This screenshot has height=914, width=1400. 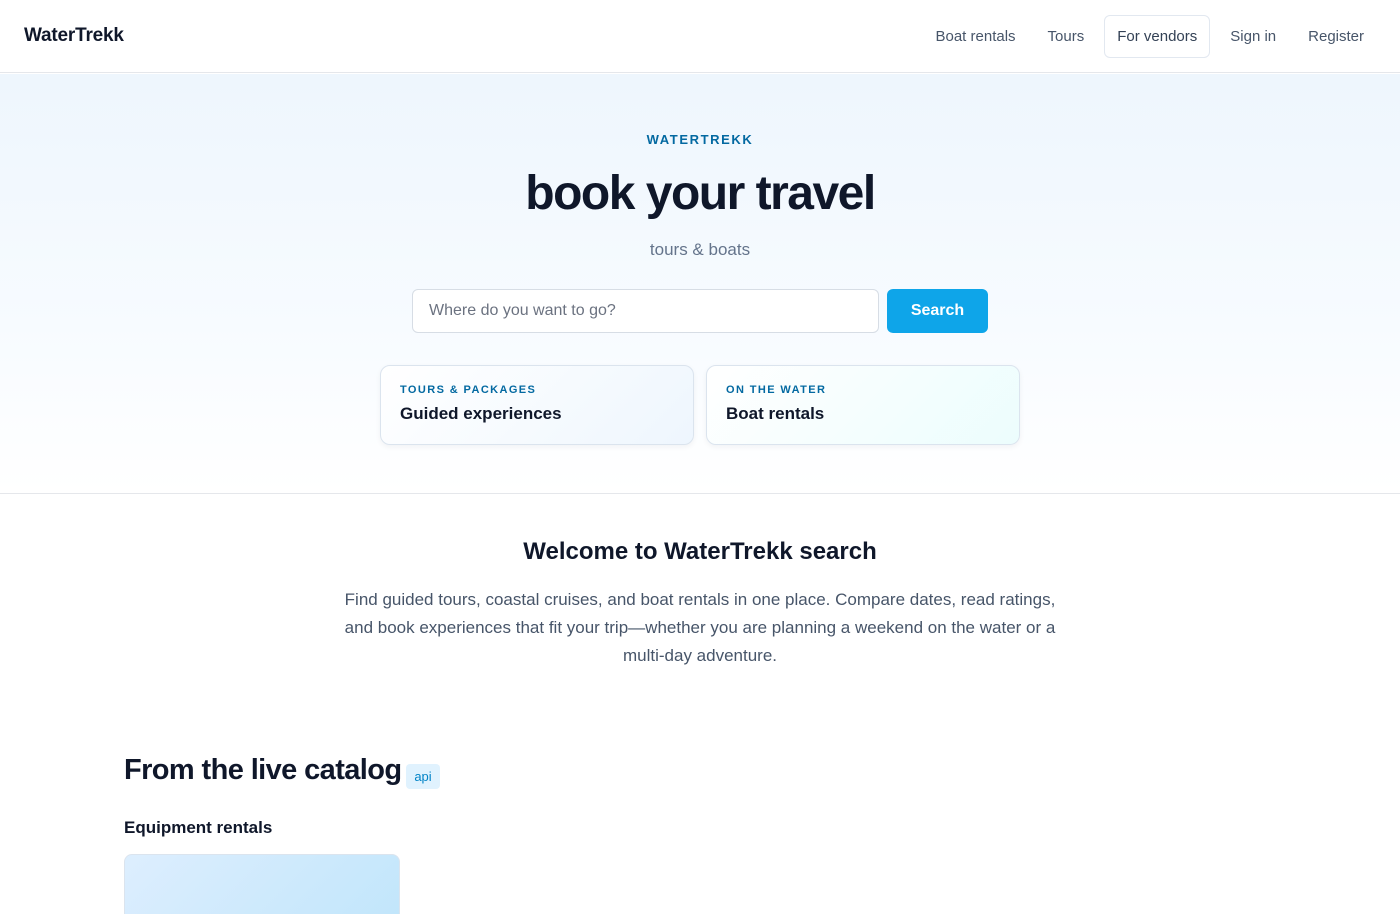 I want to click on category-card-title: Boat rentals, so click(x=775, y=413).